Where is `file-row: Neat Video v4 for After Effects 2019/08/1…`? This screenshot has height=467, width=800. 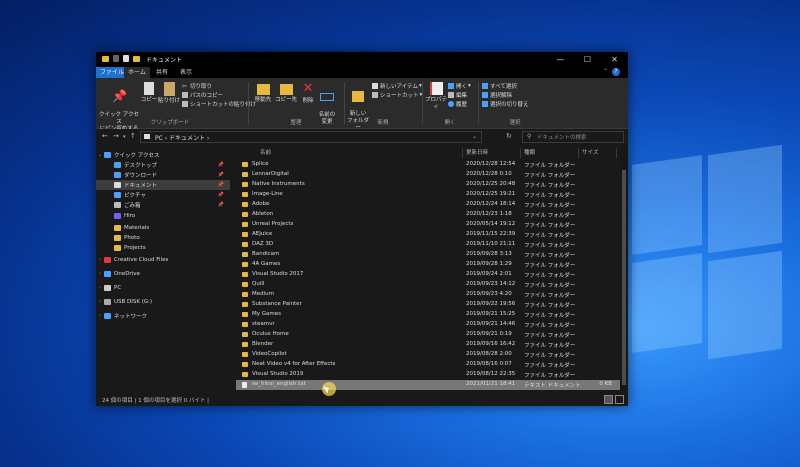 file-row: Neat Video v4 for After Effects 2019/08/1… is located at coordinates (428, 365).